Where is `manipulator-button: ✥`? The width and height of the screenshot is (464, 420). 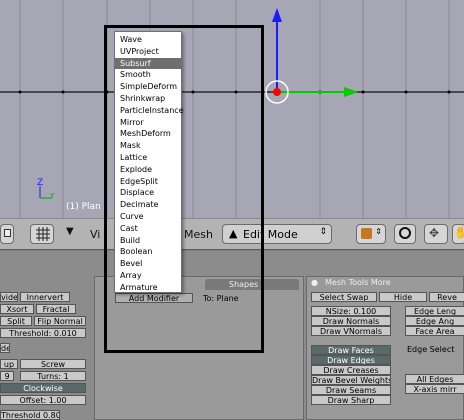
manipulator-button: ✥ is located at coordinates (436, 234).